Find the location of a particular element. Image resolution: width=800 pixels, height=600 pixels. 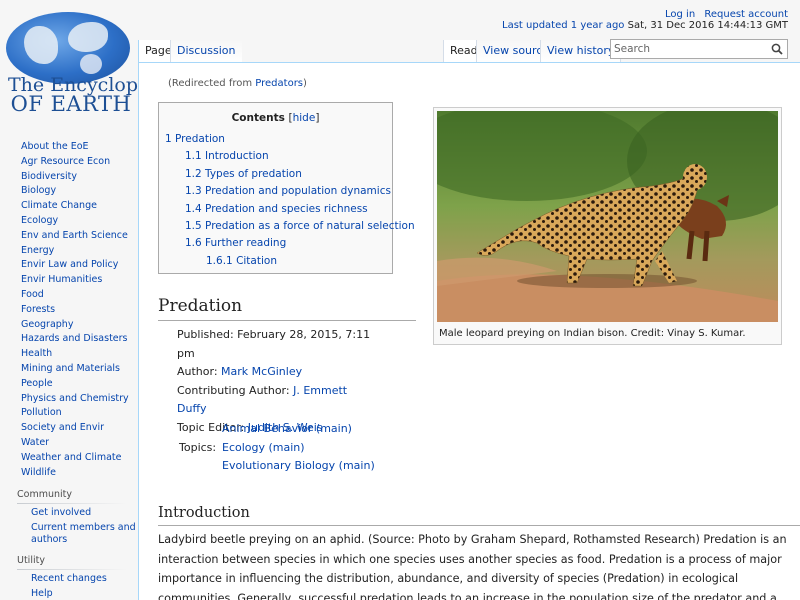

toc-item-further-reading: 1.6 Further reading is located at coordinates (275, 243).